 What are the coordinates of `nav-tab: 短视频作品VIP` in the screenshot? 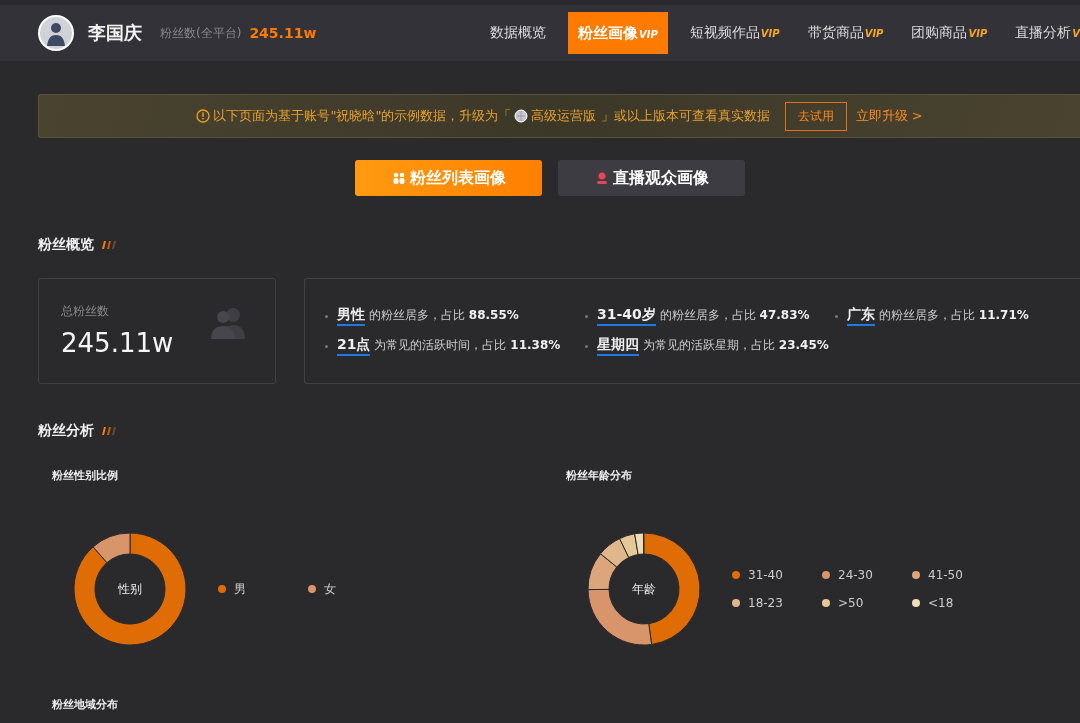 It's located at (734, 33).